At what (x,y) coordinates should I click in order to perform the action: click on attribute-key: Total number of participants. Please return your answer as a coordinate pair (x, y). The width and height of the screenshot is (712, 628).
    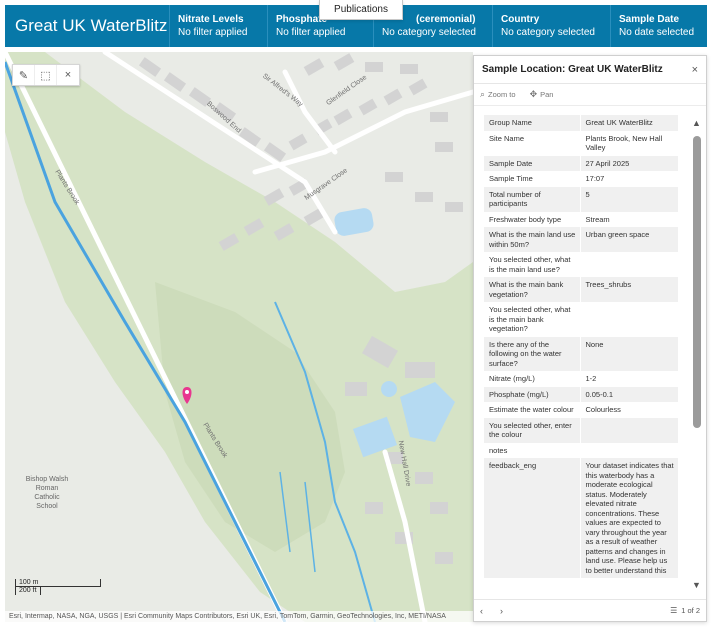
    Looking at the image, I should click on (532, 199).